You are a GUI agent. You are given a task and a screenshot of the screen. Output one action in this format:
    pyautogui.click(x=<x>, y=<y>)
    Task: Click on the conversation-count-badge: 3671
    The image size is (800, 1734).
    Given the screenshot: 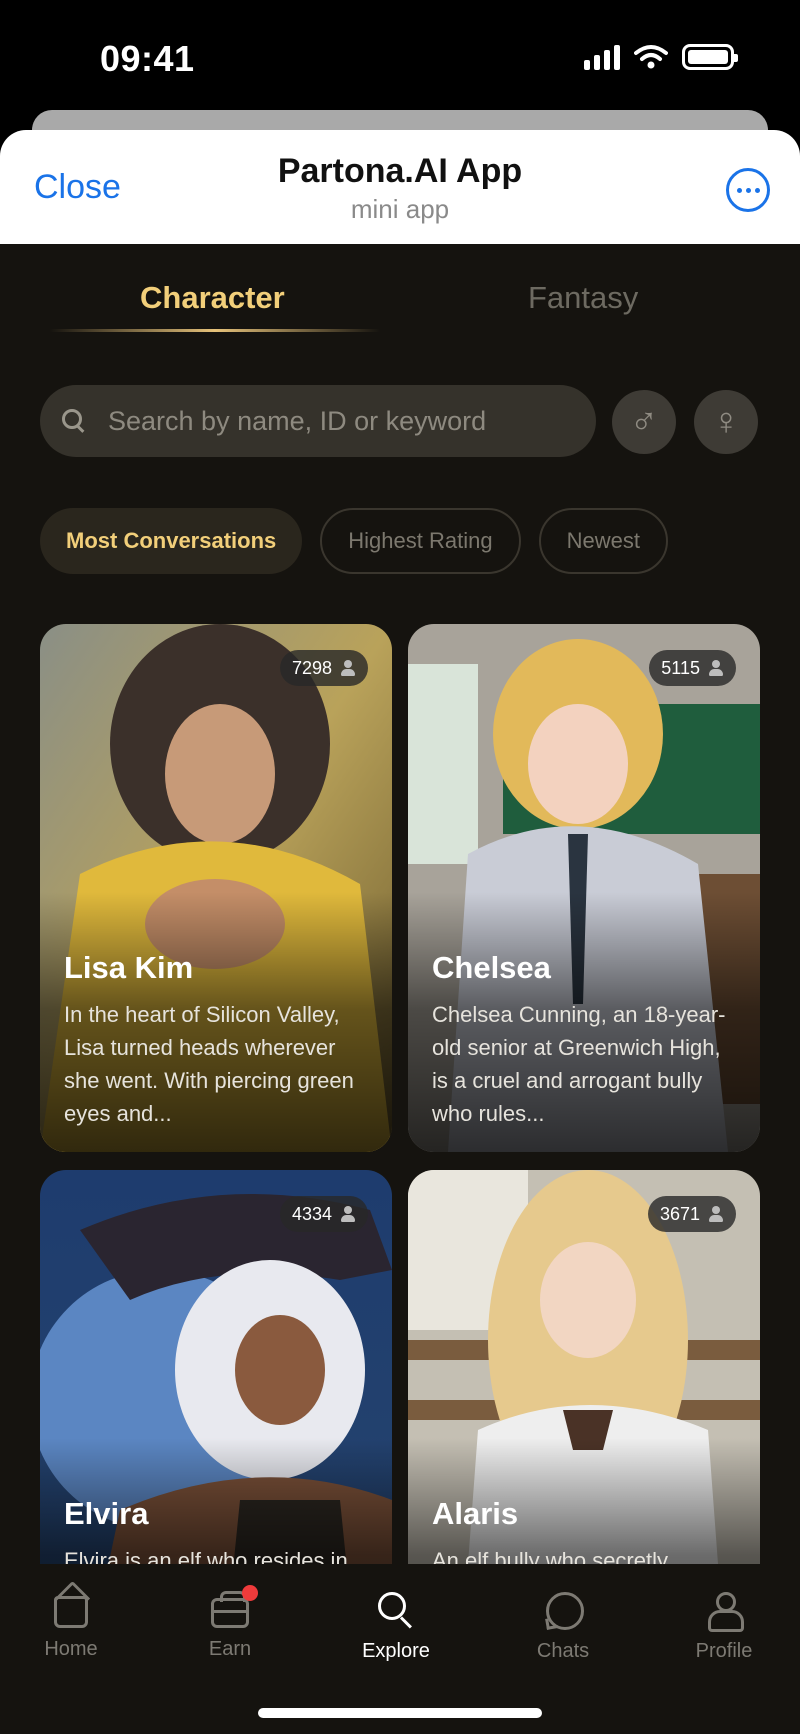 What is the action you would take?
    pyautogui.click(x=691, y=1214)
    